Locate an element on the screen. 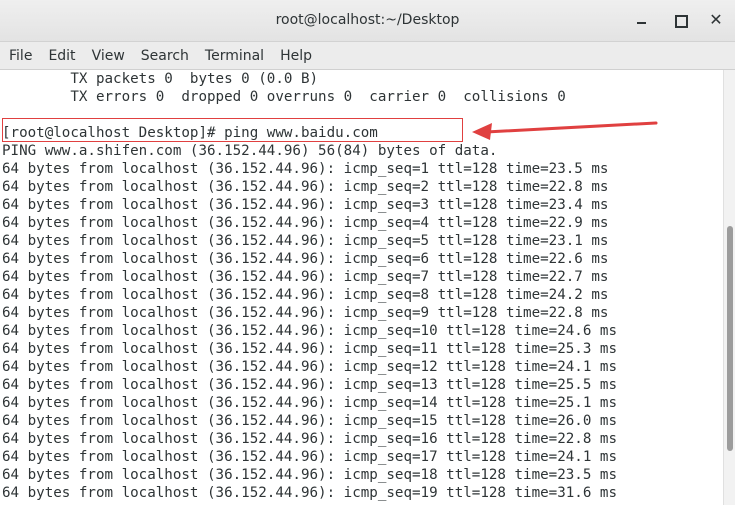  maximize-icon is located at coordinates (680, 20).